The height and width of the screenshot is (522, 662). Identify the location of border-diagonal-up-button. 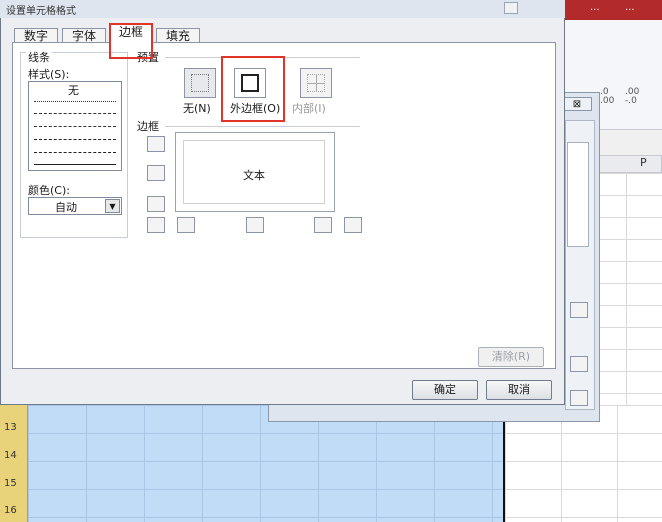
(156, 225).